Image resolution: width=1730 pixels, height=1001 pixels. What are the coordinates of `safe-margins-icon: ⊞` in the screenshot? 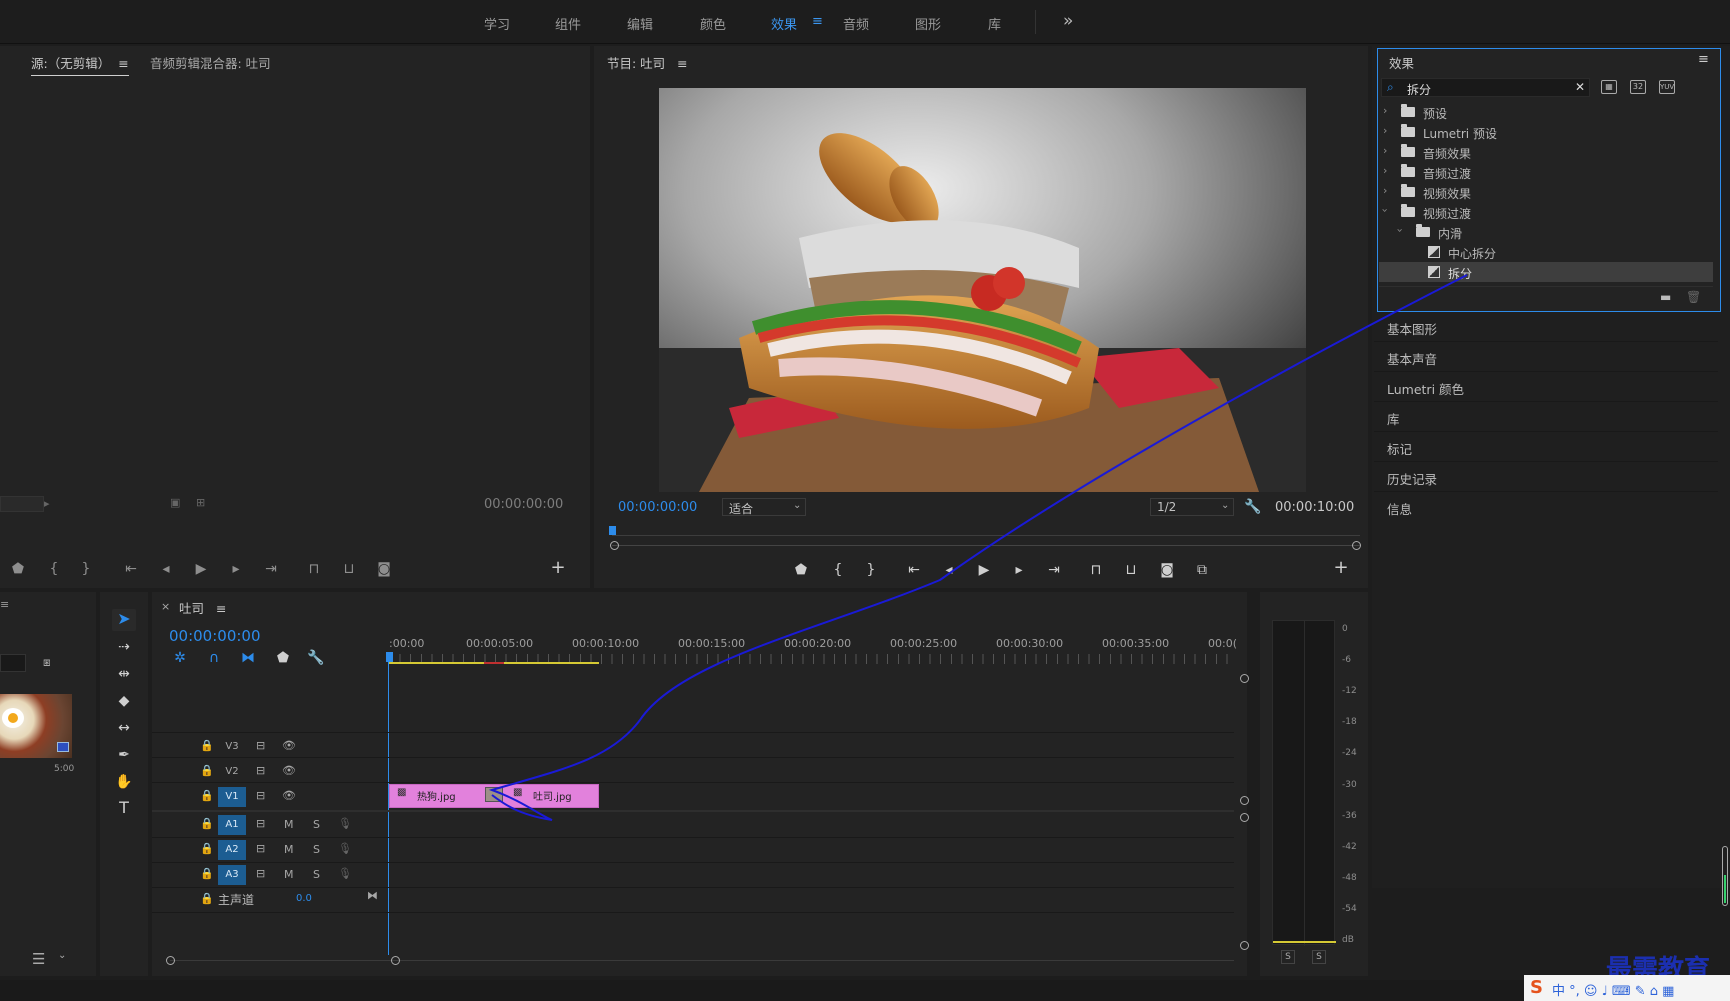 It's located at (200, 502).